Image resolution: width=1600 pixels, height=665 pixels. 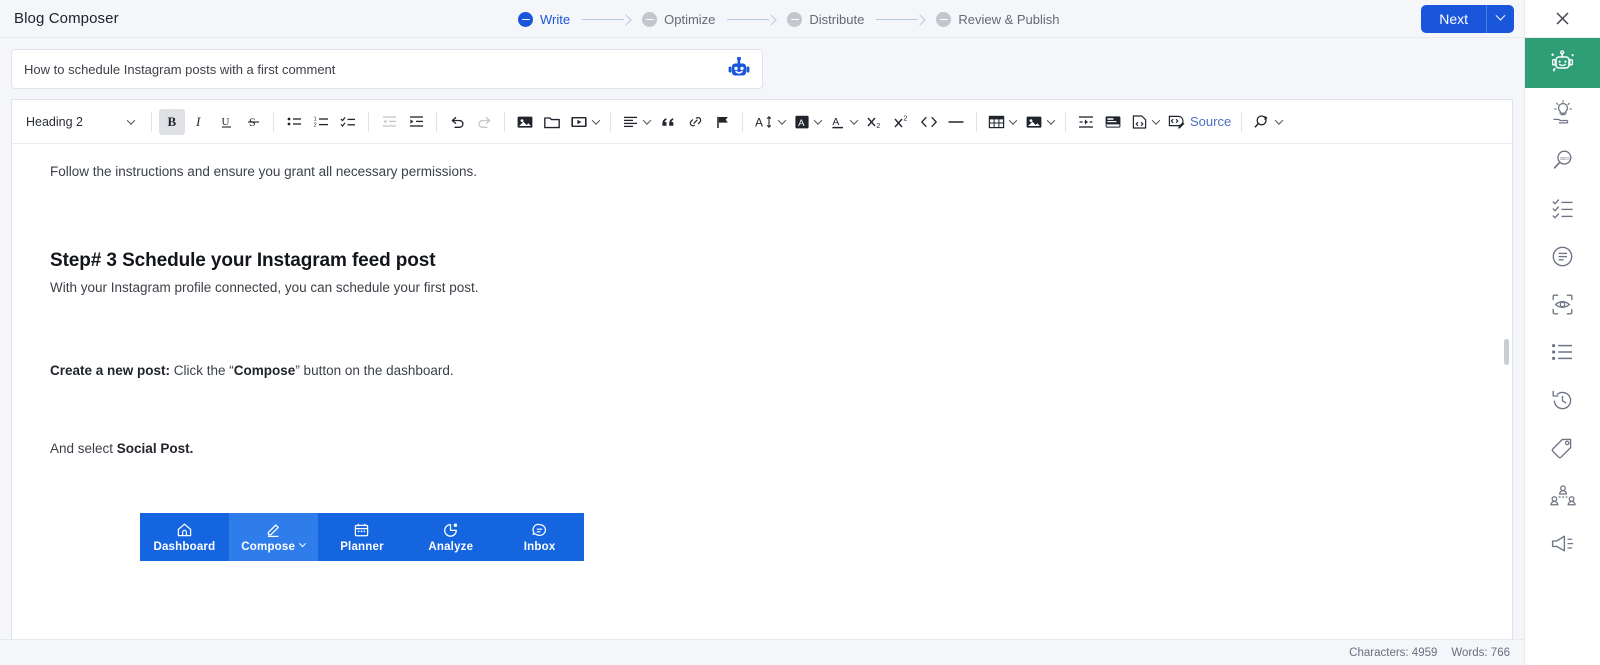 I want to click on sidebar-item-team, so click(x=1562, y=496).